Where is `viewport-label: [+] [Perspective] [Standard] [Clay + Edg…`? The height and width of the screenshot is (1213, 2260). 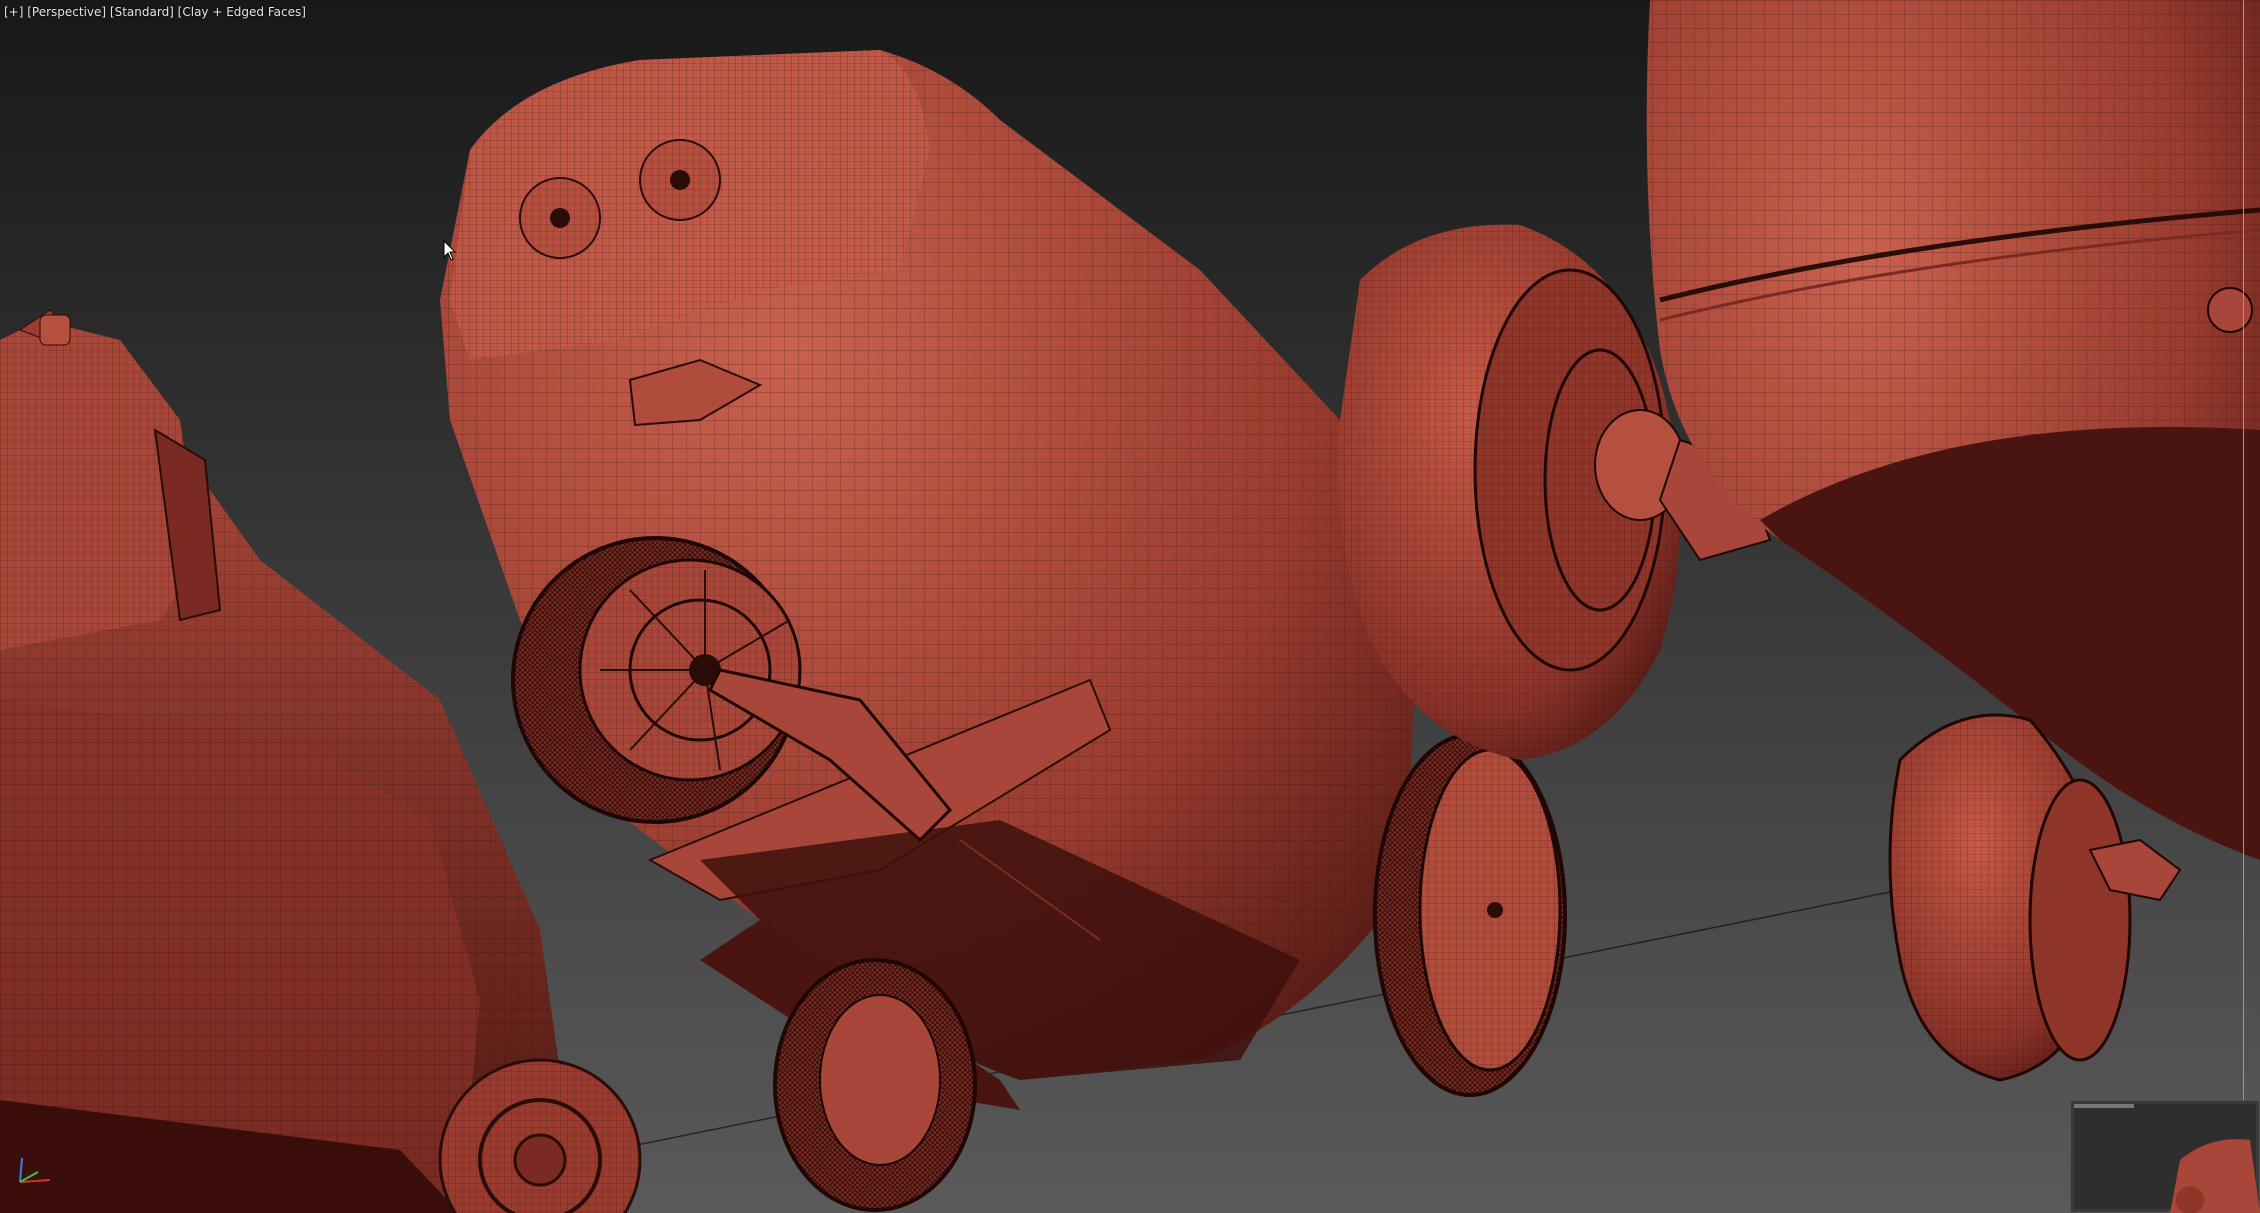
viewport-label: [+] [Perspective] [Standard] [Clay + Edg… is located at coordinates (155, 12).